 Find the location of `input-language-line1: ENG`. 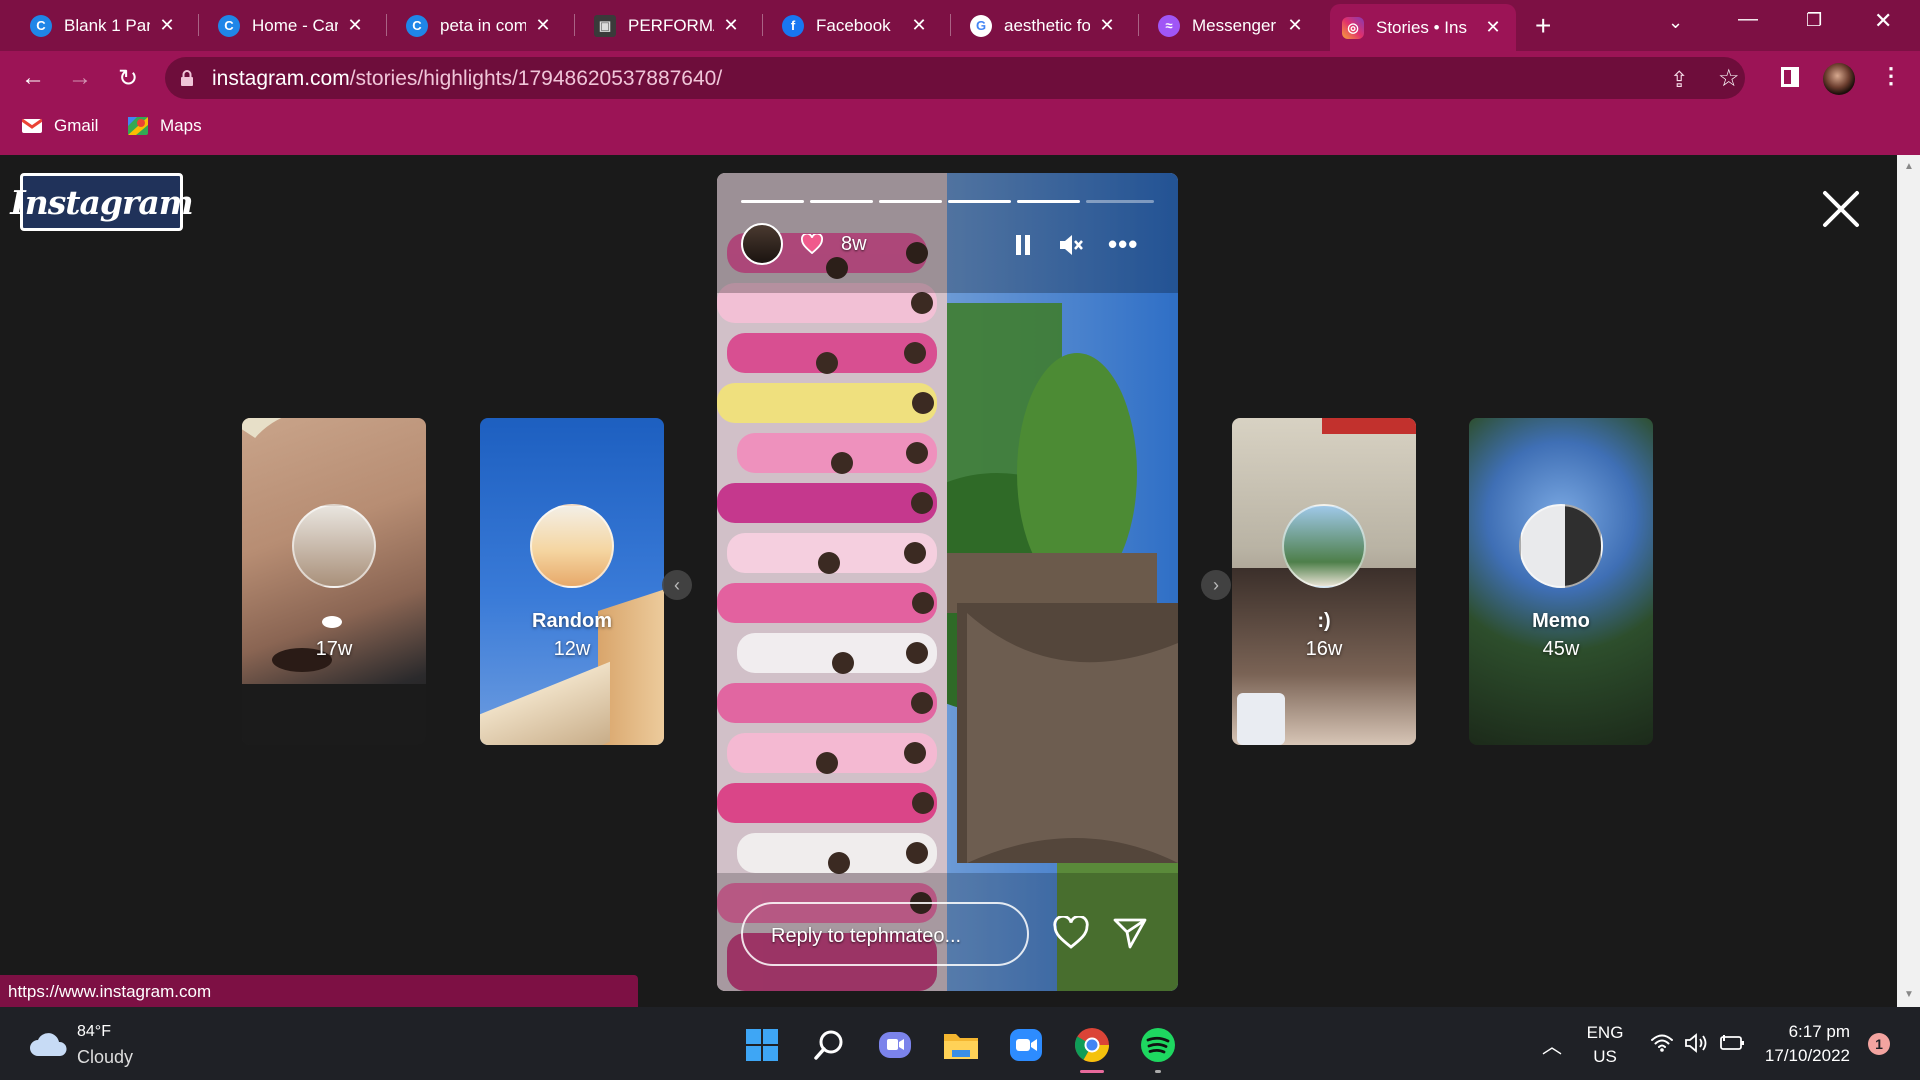

input-language-line1: ENG is located at coordinates (1605, 1033).